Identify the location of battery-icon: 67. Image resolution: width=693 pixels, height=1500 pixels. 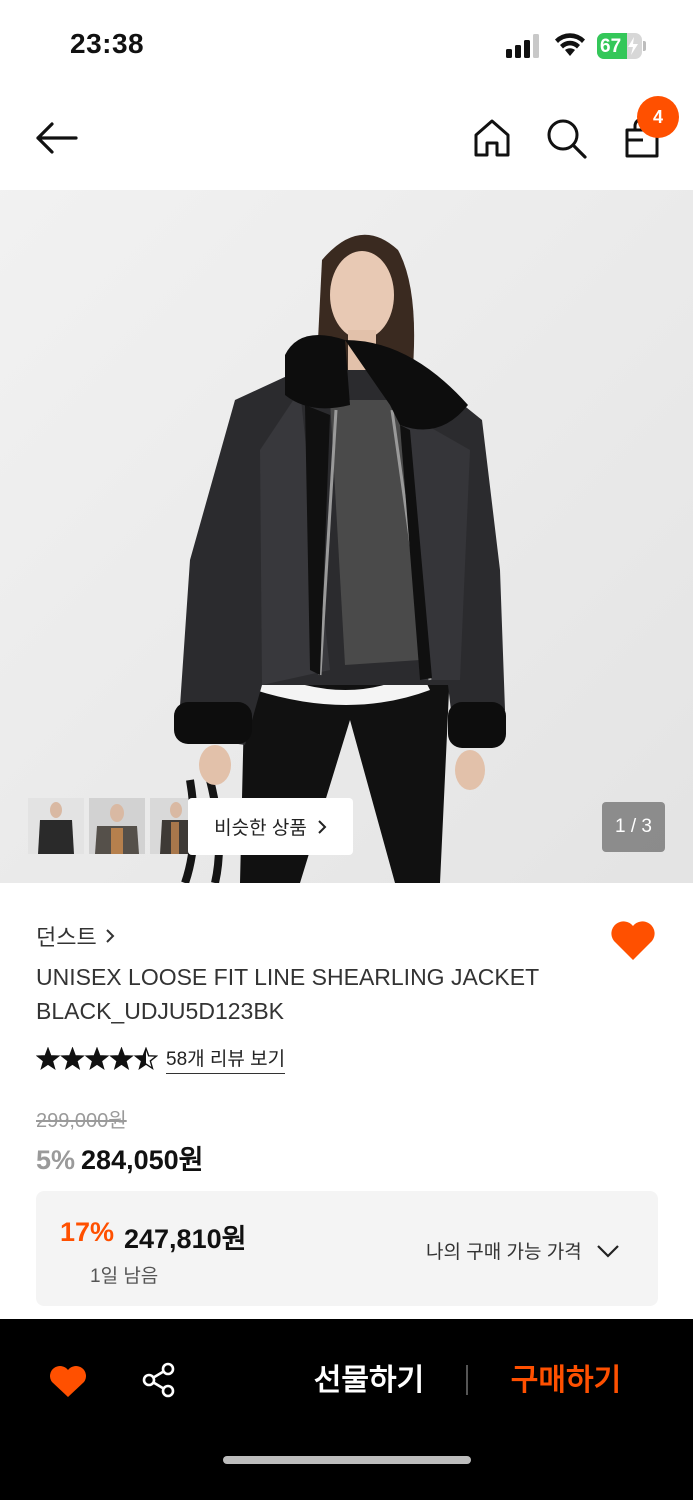
(622, 46).